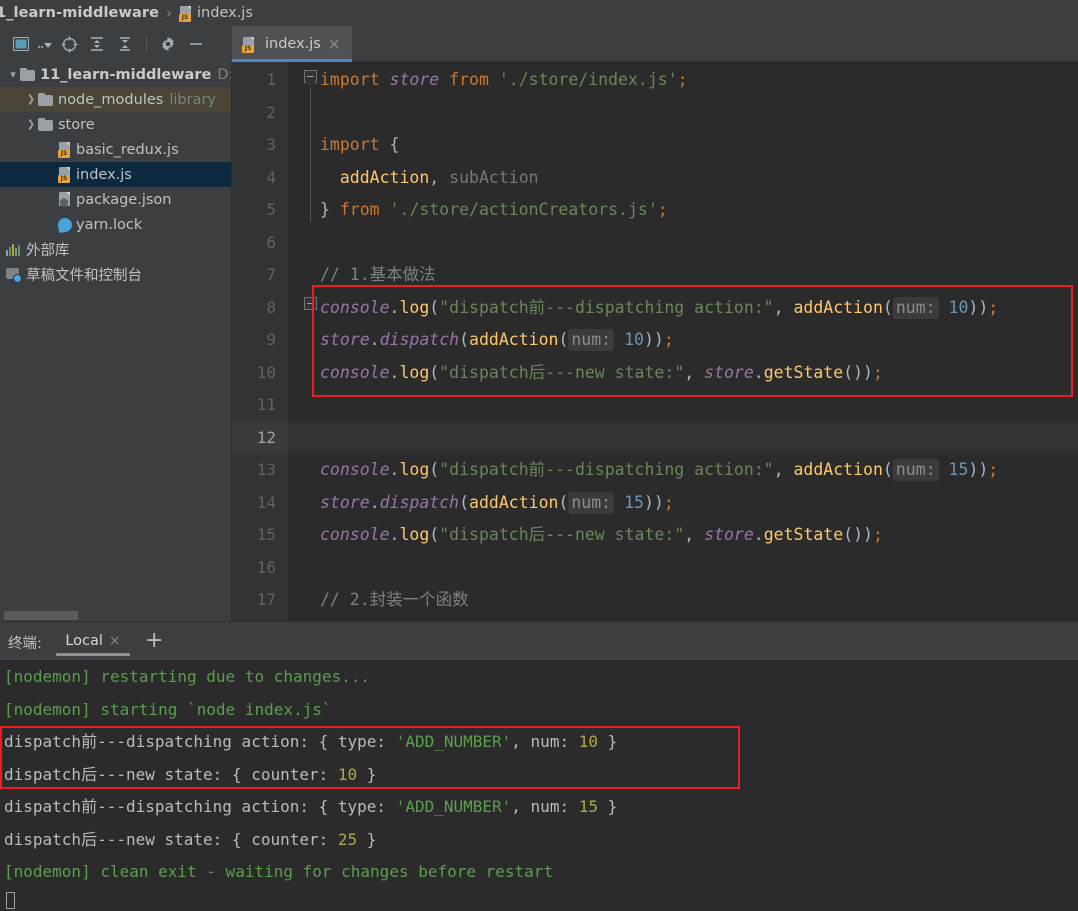  What do you see at coordinates (116, 74) in the screenshot?
I see `tree-item-0: ▾ 11_learn-middleware D:` at bounding box center [116, 74].